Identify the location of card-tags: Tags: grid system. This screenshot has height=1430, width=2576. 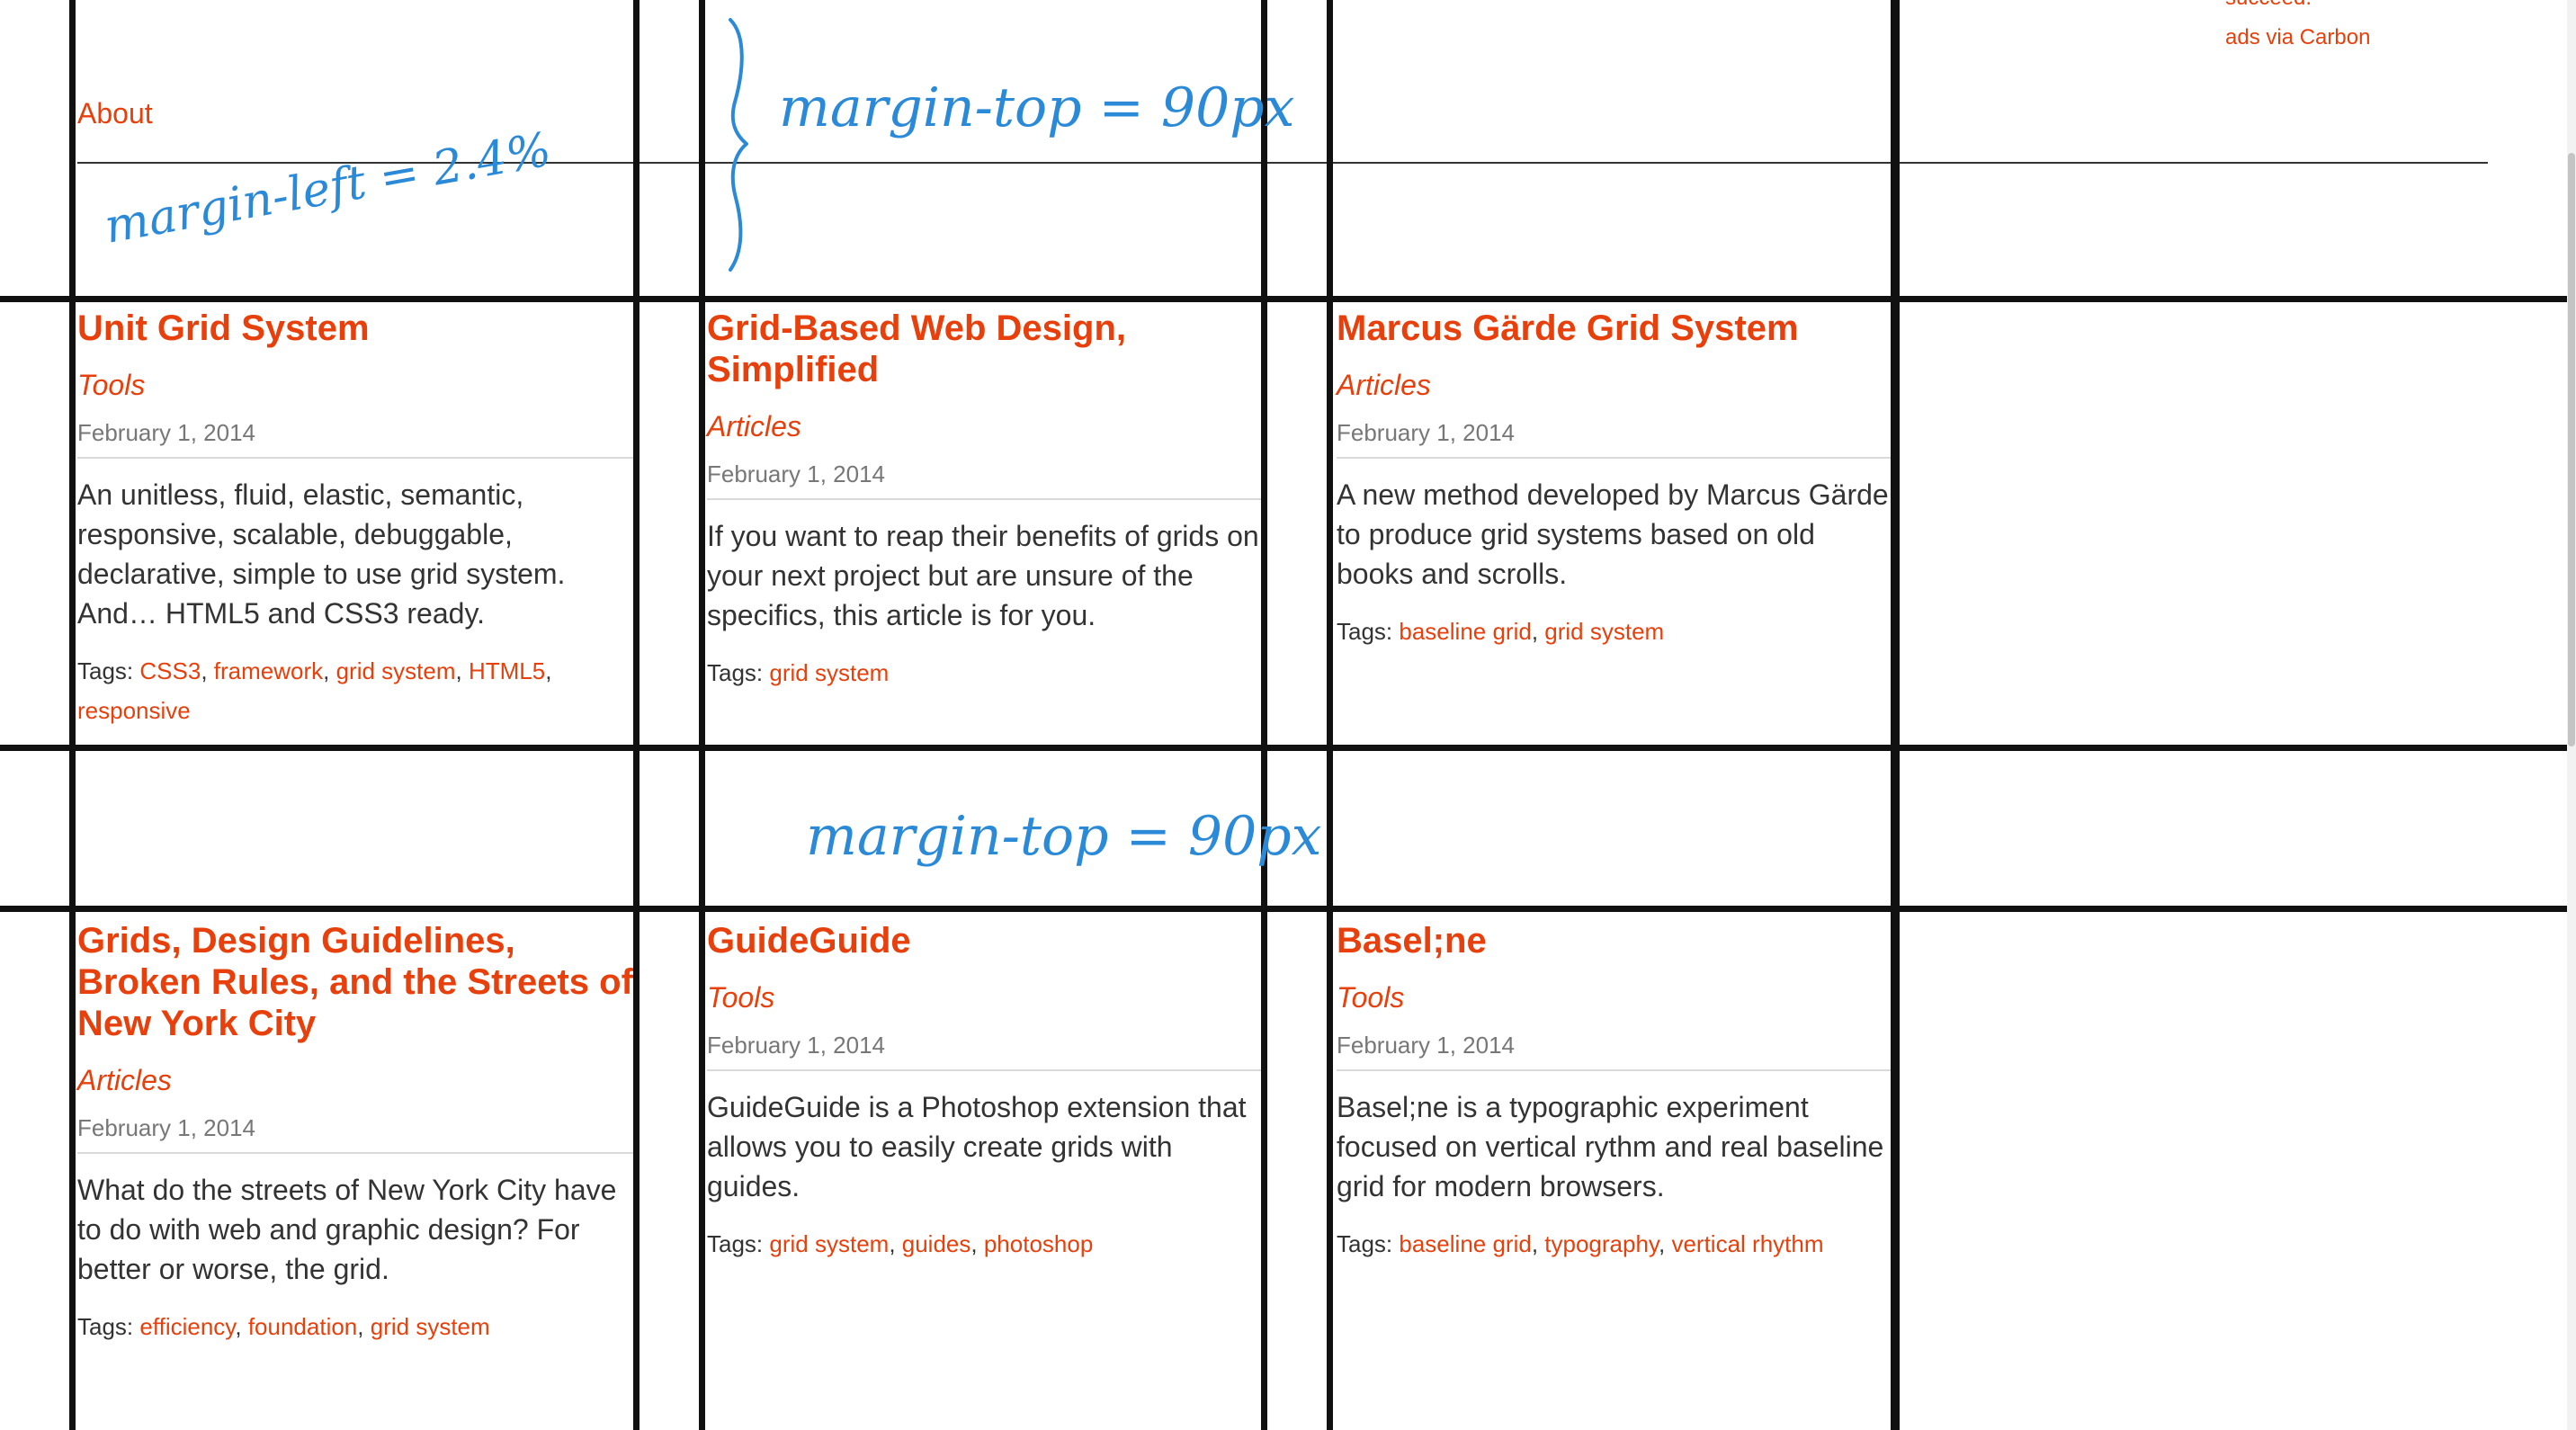
(986, 673).